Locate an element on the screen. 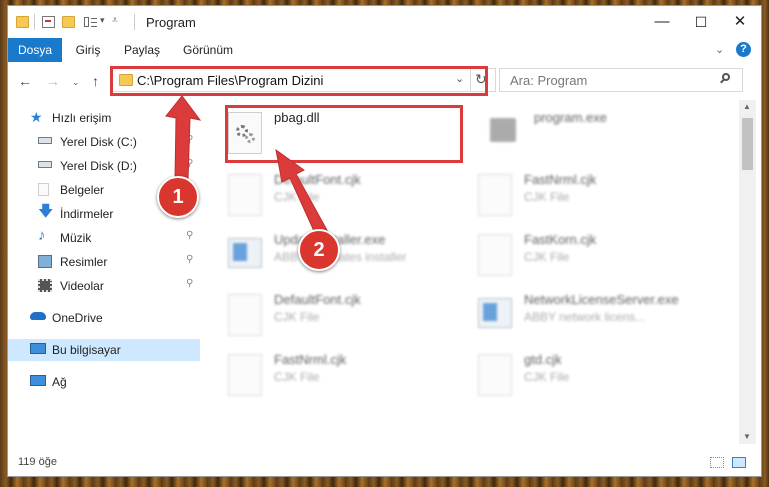 Image resolution: width=769 pixels, height=487 pixels. step-badge-2: 2 is located at coordinates (319, 250).